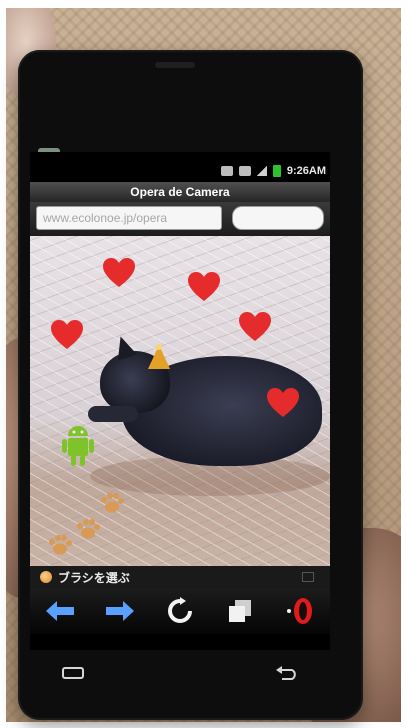 The height and width of the screenshot is (728, 407). I want to click on cat-paw, so click(113, 414).